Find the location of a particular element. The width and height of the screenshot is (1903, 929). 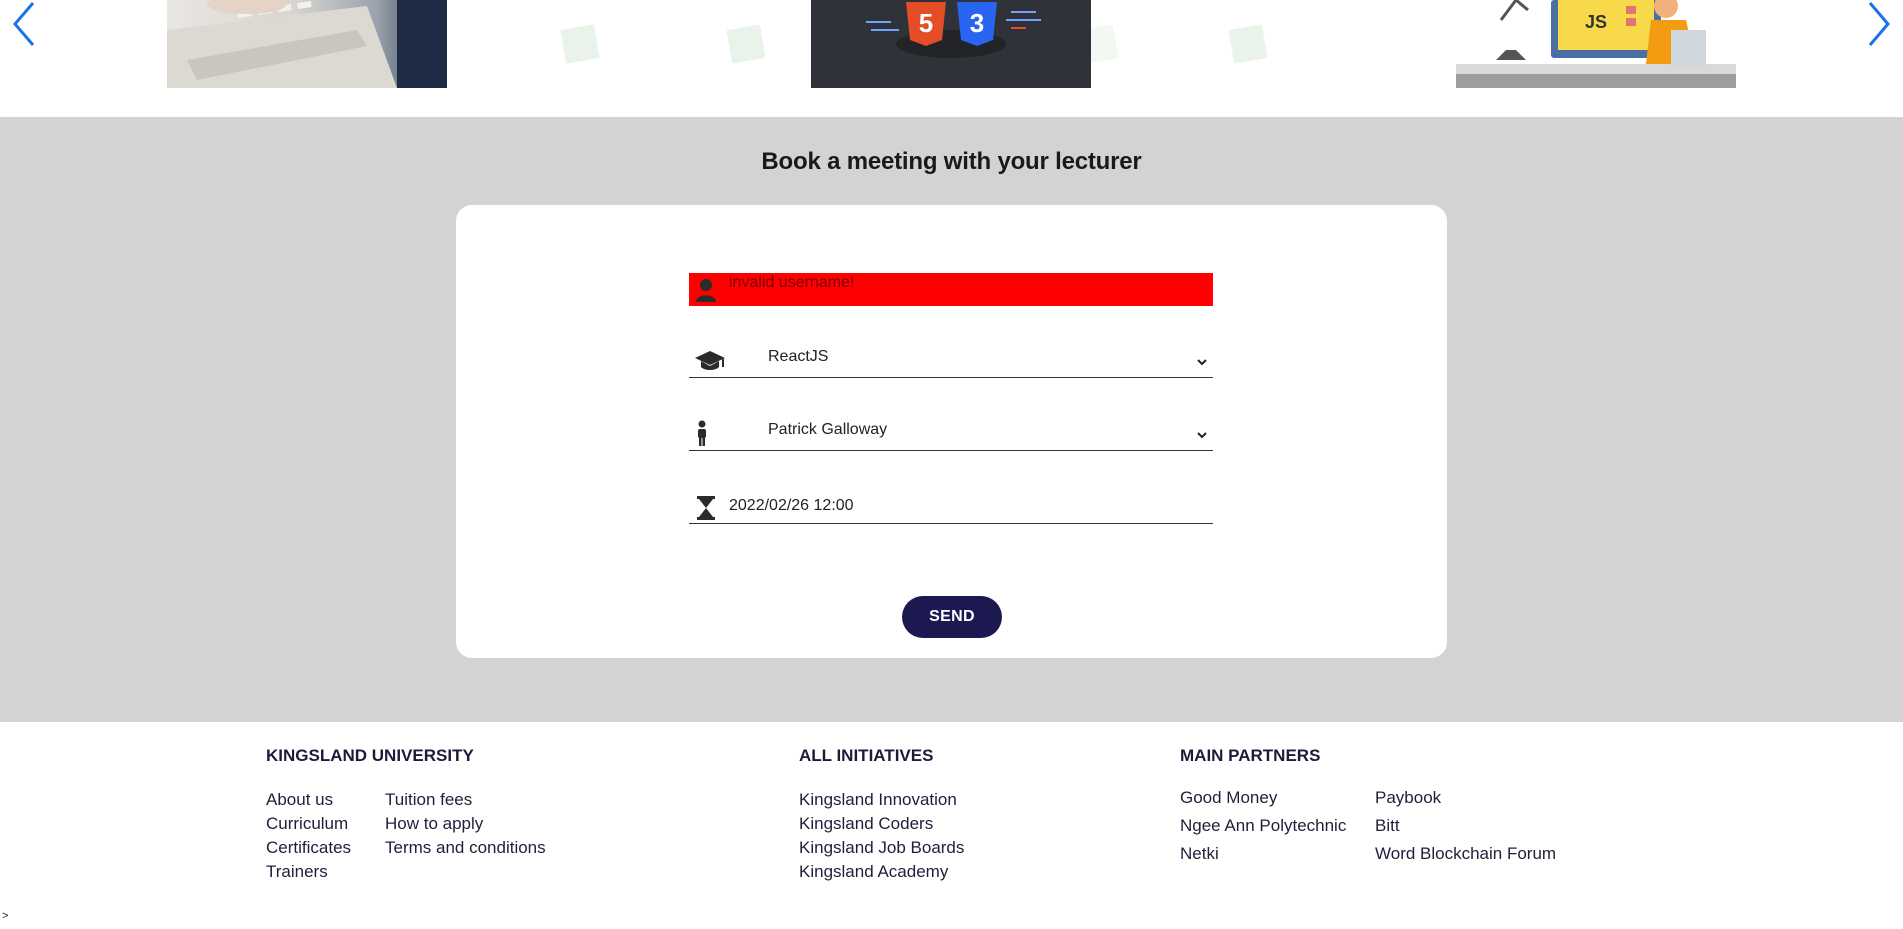

css3-badge: 3 is located at coordinates (977, 23).